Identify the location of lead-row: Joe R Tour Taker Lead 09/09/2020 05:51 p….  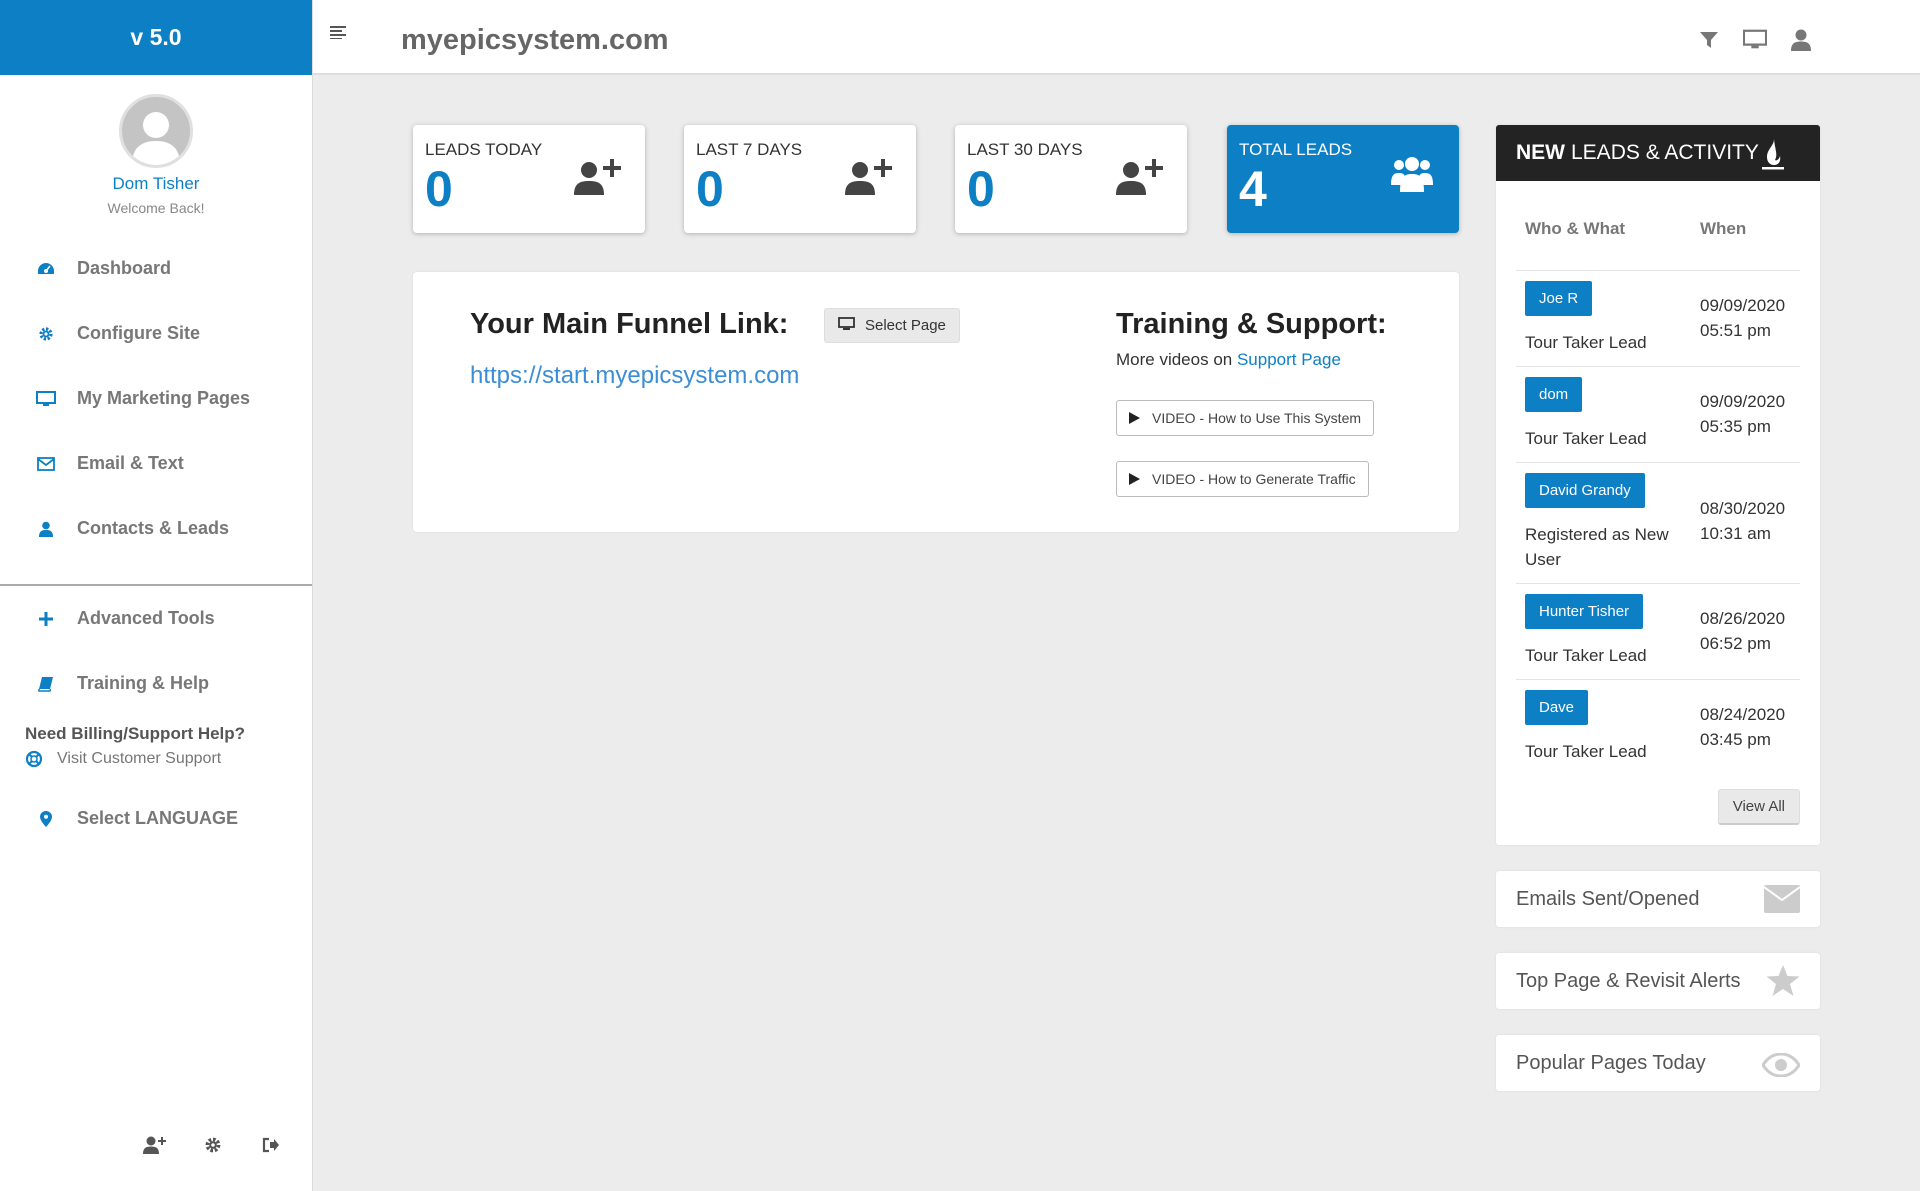
(1658, 319).